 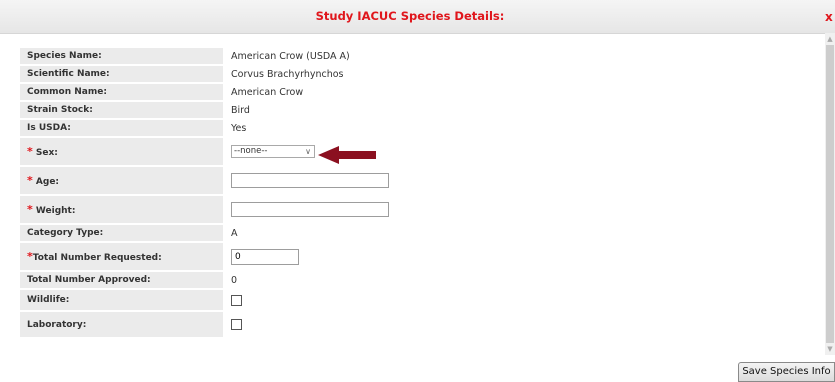 What do you see at coordinates (239, 128) in the screenshot?
I see `is-usda-value: Yes` at bounding box center [239, 128].